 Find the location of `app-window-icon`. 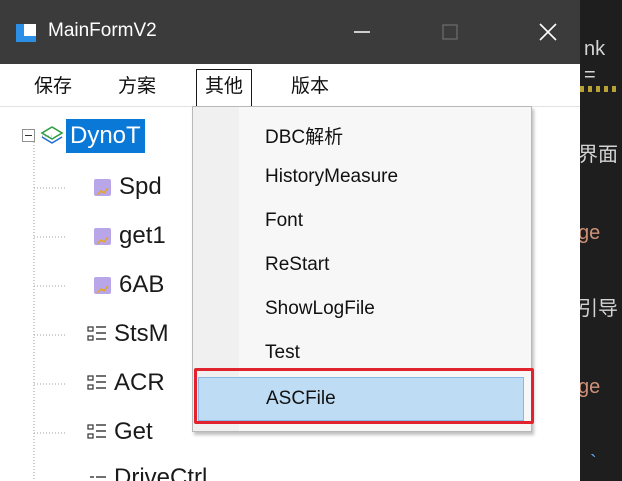

app-window-icon is located at coordinates (26, 33).